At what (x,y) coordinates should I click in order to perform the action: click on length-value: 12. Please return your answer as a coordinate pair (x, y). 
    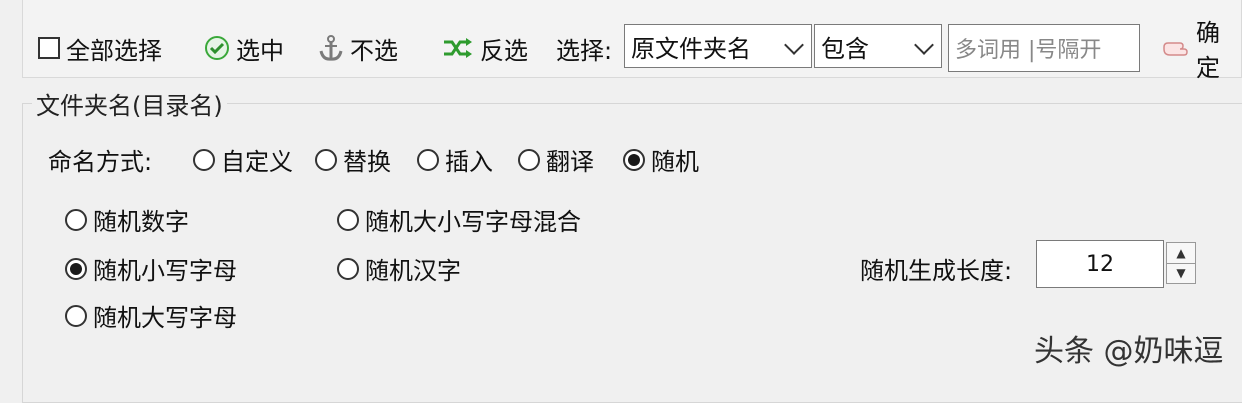
    Looking at the image, I should click on (1100, 264).